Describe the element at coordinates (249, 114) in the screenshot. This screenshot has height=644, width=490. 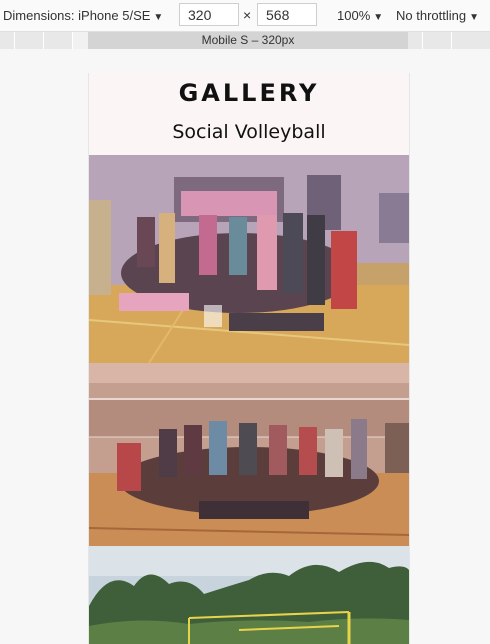
I see `page-header: GALLERY Social Volleyball` at that location.